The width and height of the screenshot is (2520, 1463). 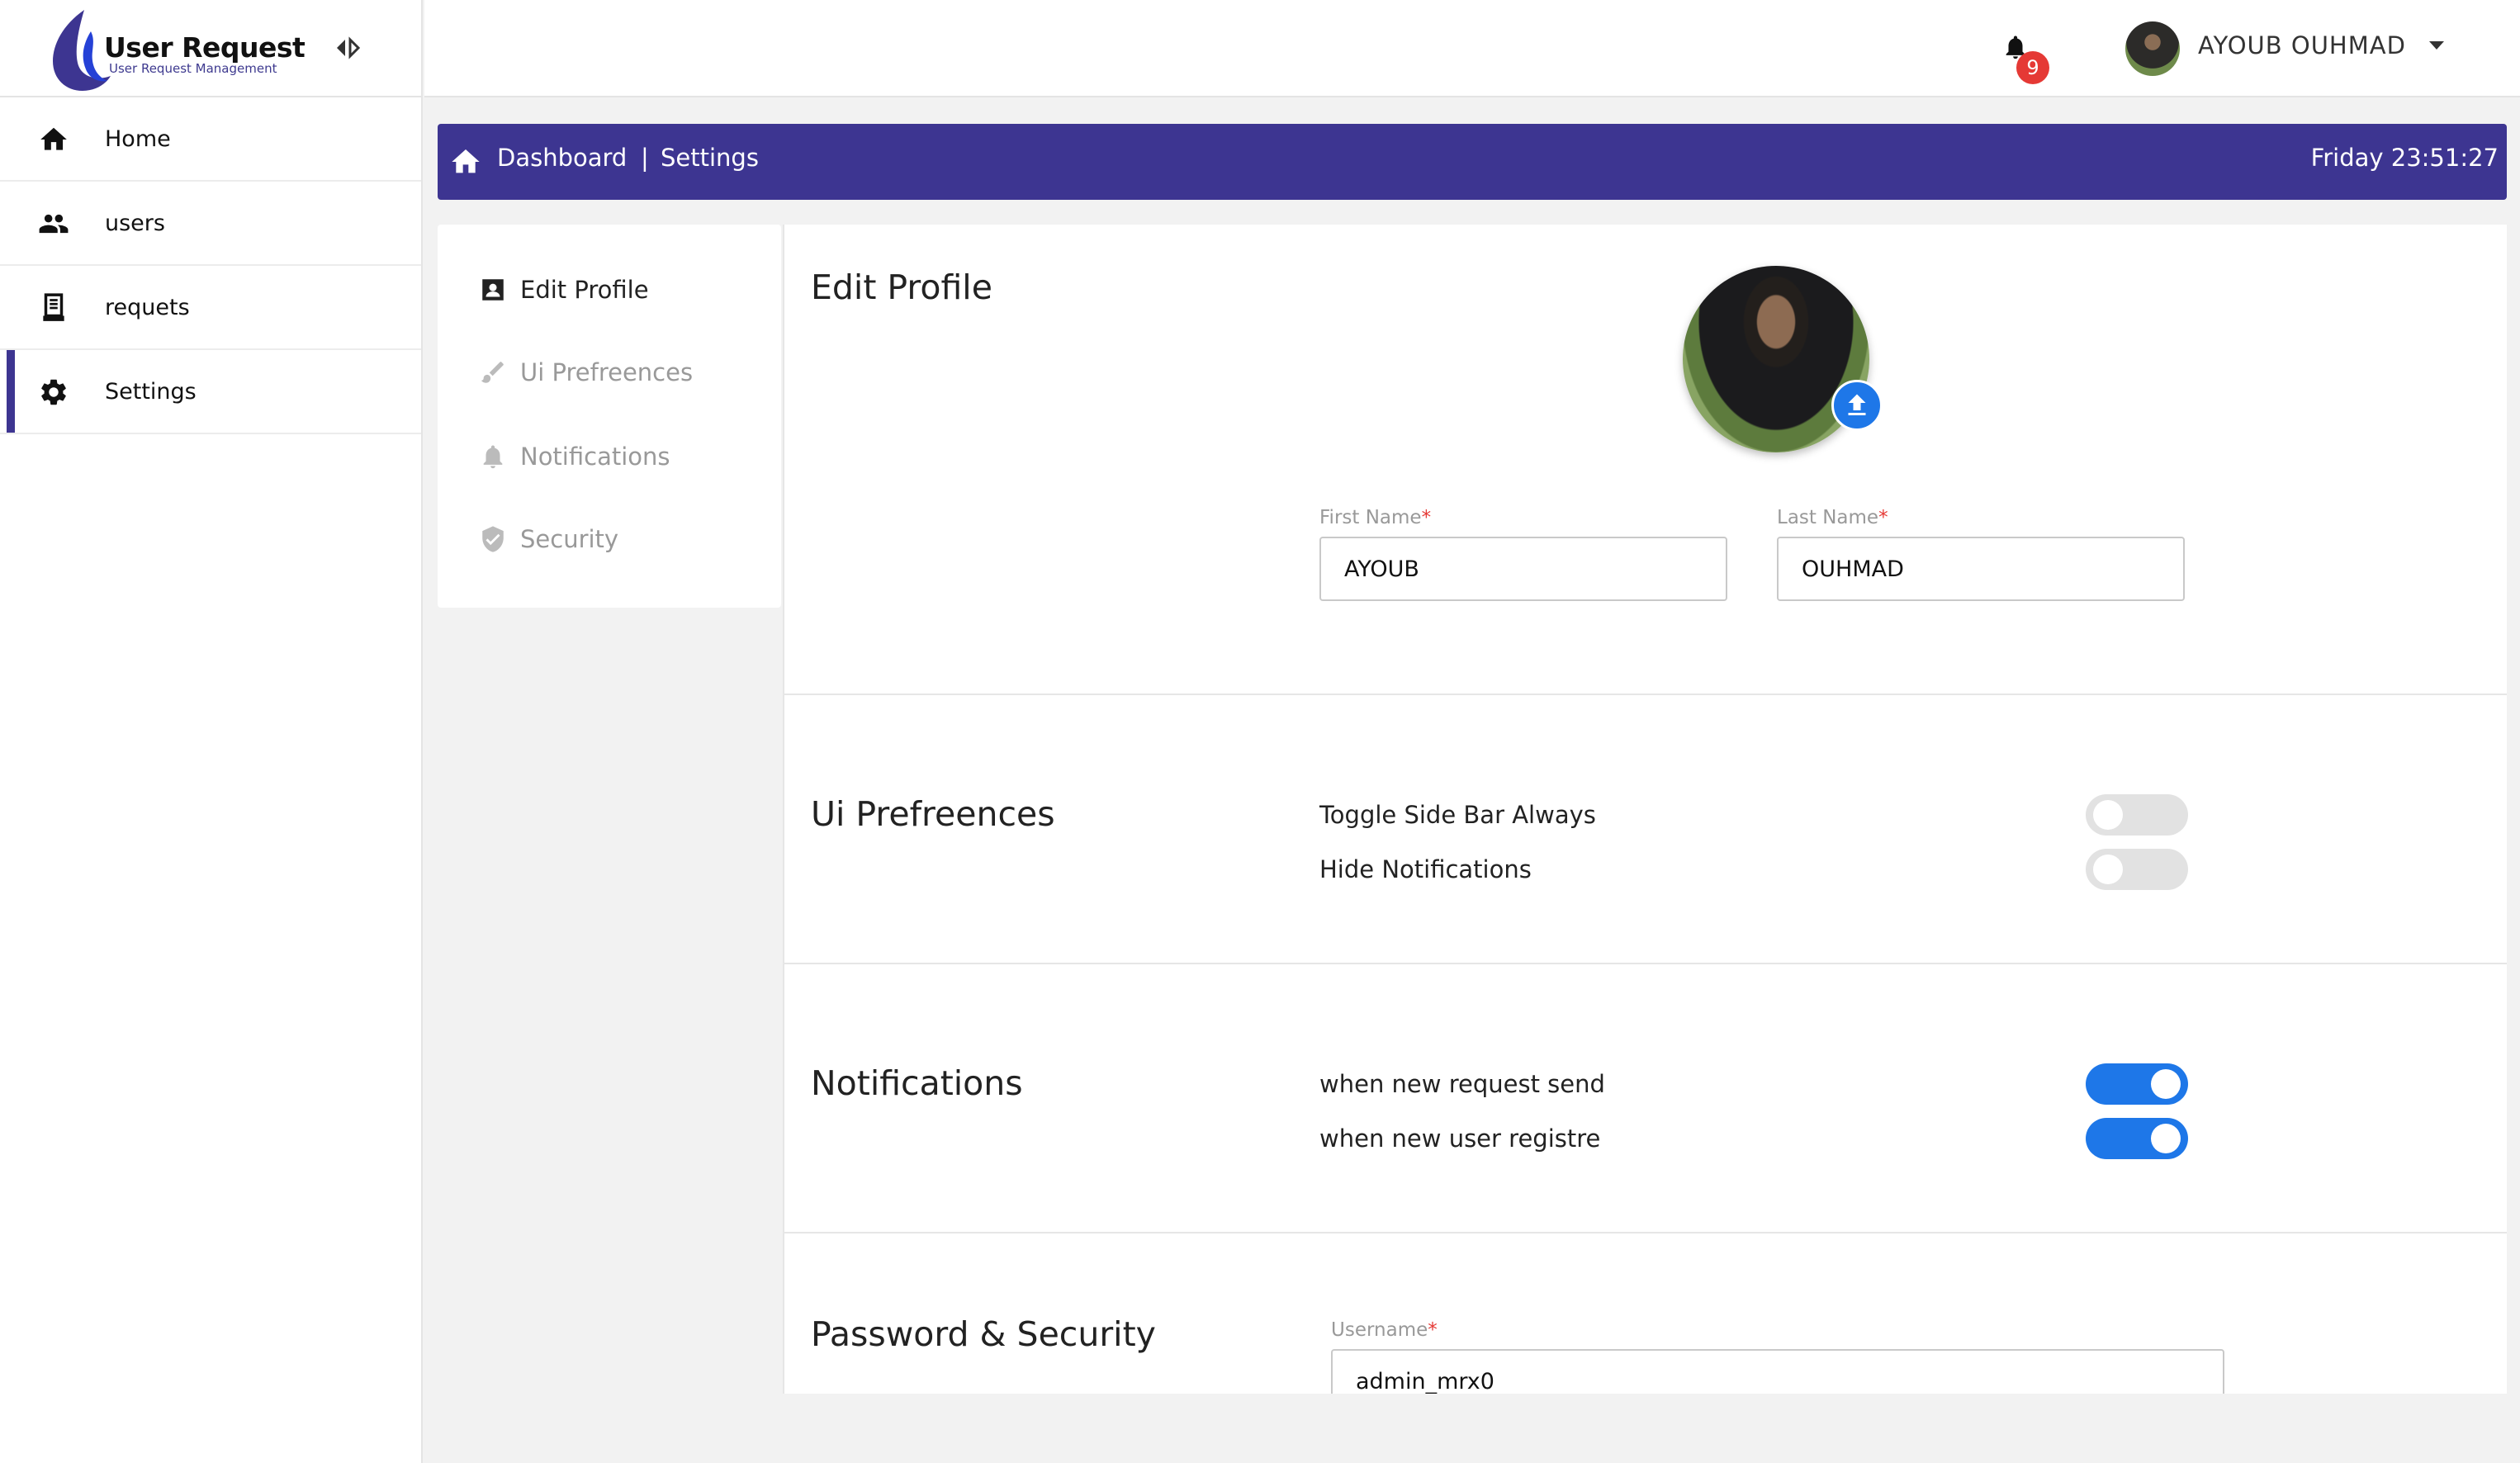 I want to click on sidebar-item-label: Home, so click(x=138, y=138).